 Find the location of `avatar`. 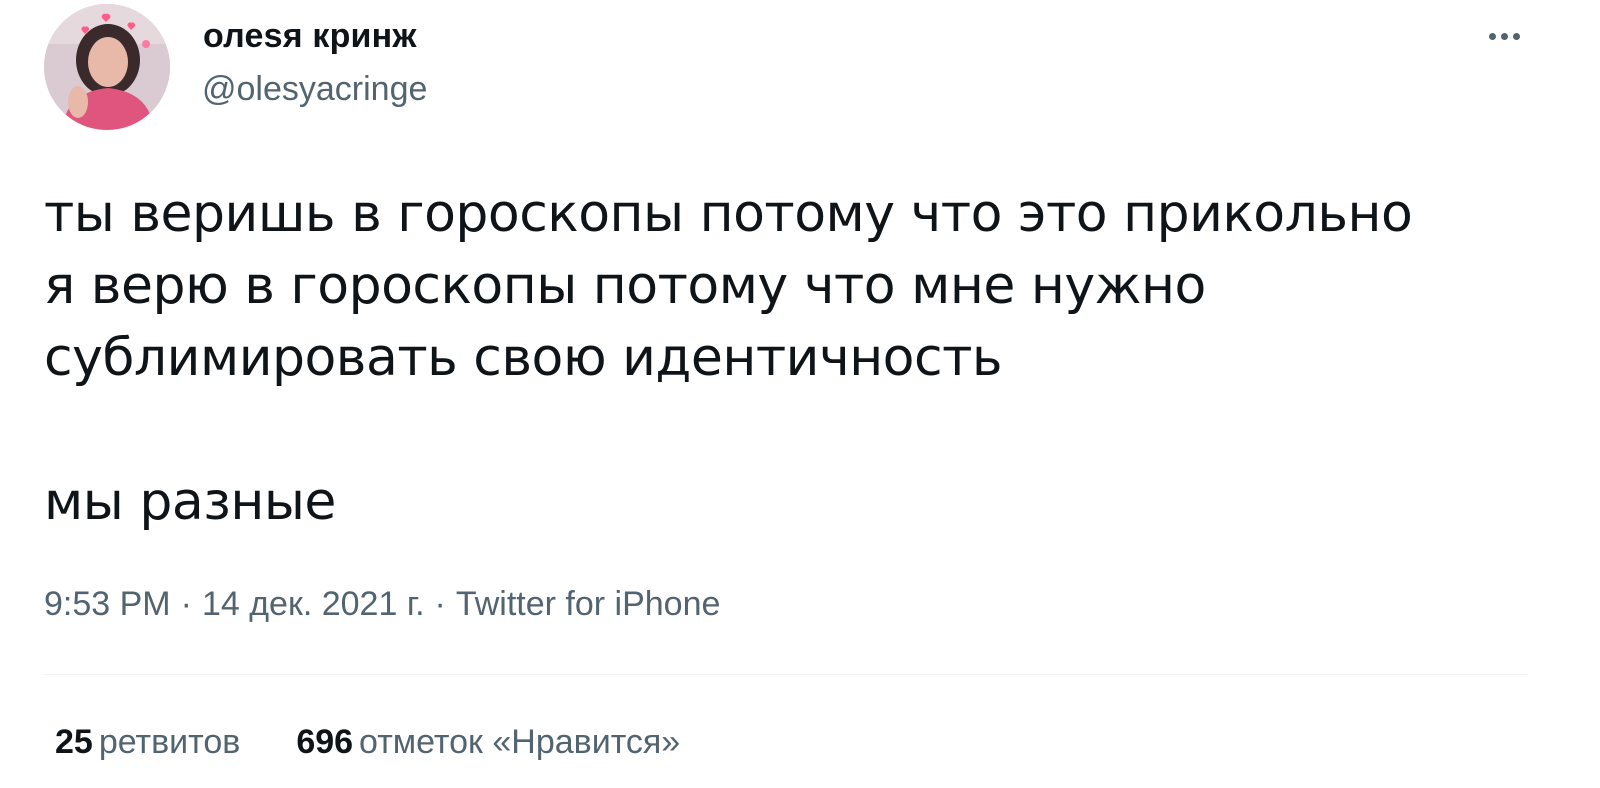

avatar is located at coordinates (107, 67).